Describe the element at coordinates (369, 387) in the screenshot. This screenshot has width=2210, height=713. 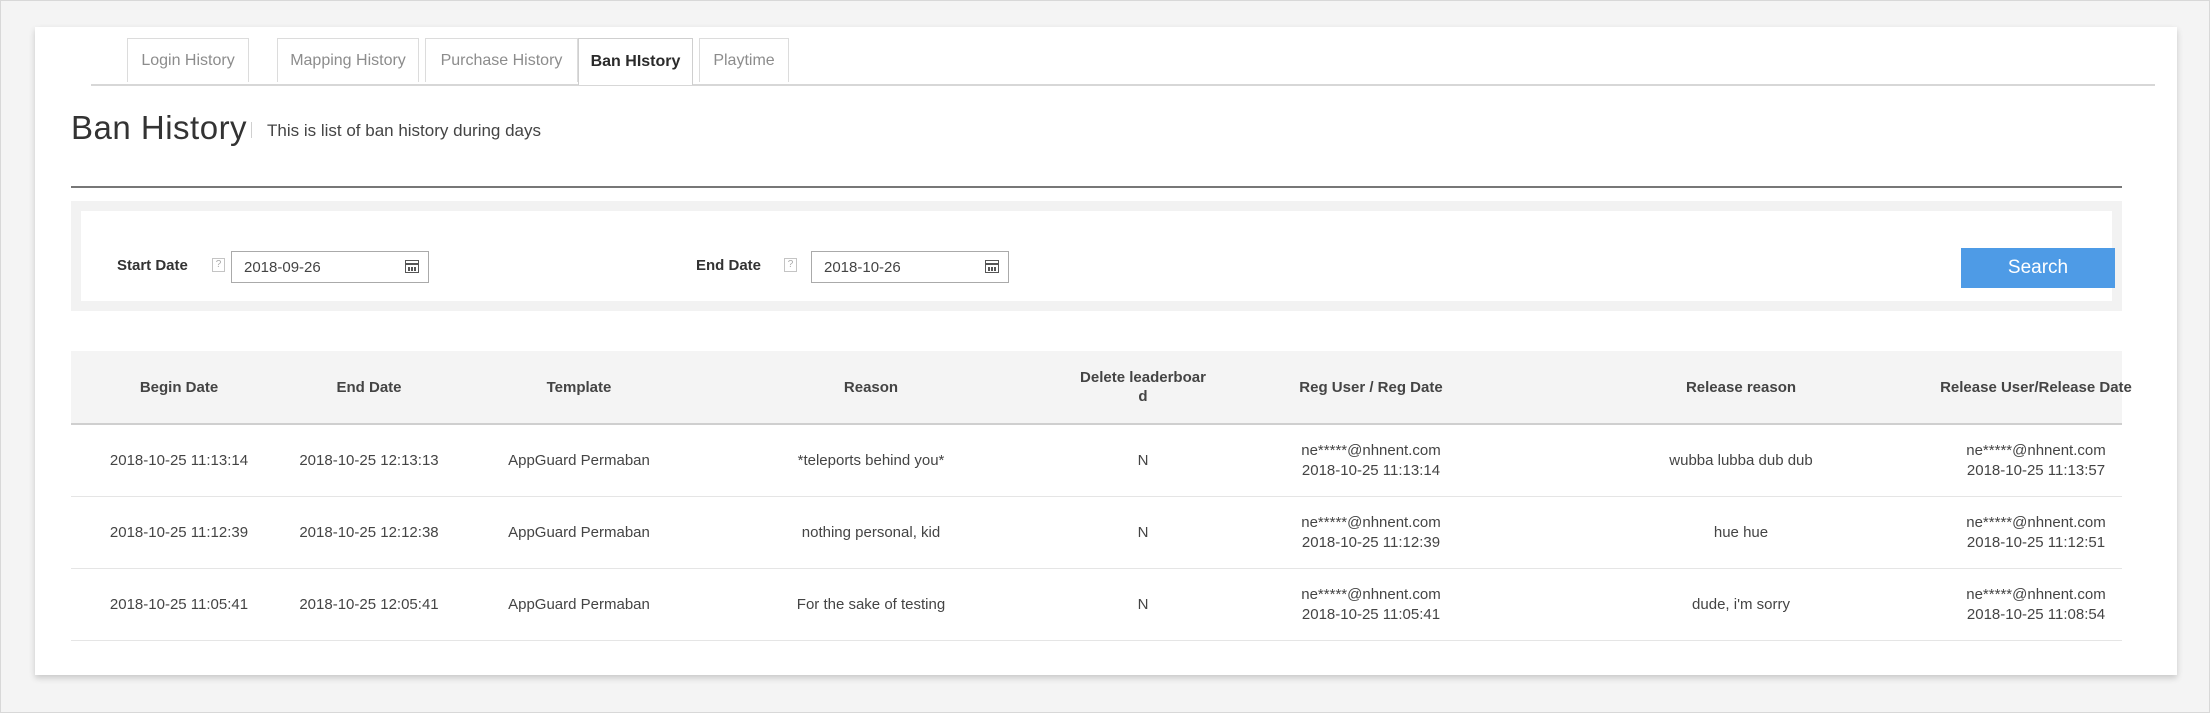
I see `column-header-end-date: End Date` at that location.